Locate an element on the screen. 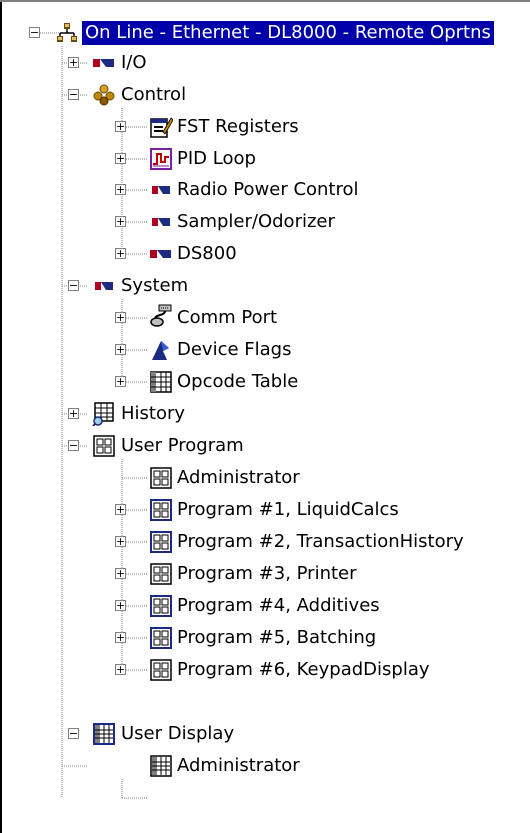  user-display-collapse-toggle: − is located at coordinates (73, 733).